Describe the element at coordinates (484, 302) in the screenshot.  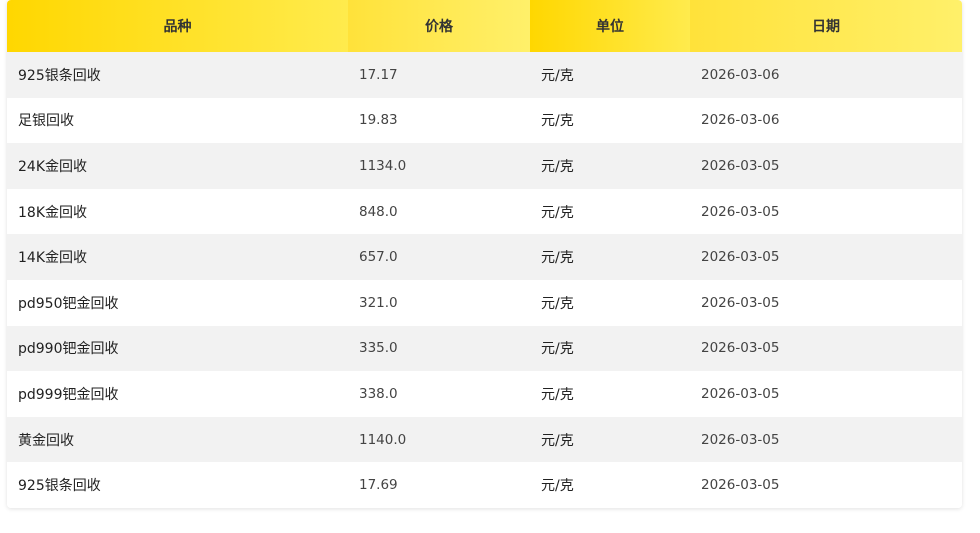
I see `table-row: pd950钯金回收 321.0 元/克 2026-03-05` at that location.